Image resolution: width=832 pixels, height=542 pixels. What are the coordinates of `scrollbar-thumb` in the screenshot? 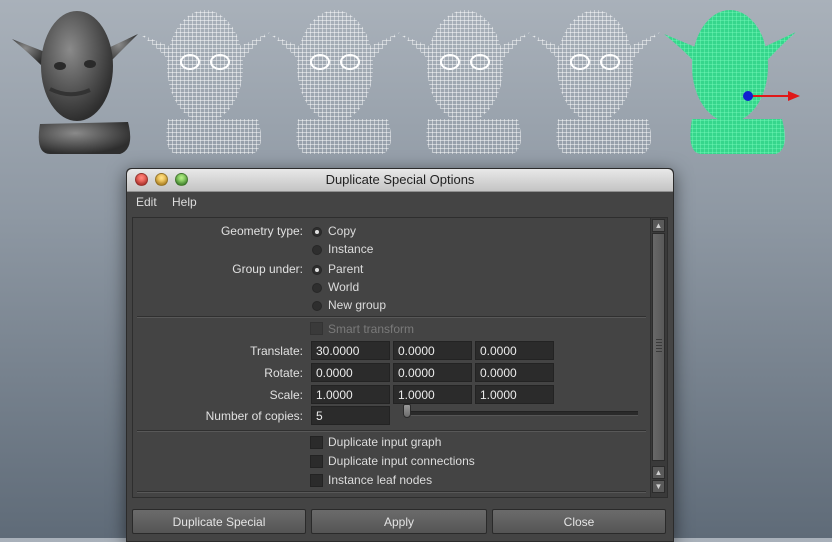 It's located at (658, 347).